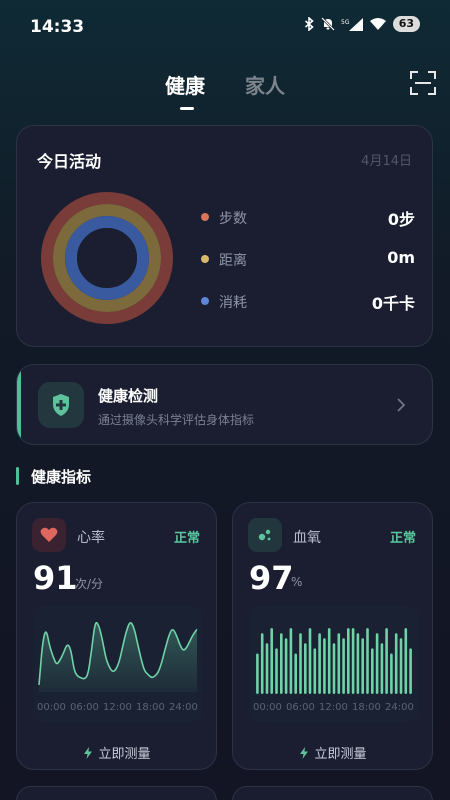  What do you see at coordinates (332, 793) in the screenshot?
I see `next-card-peek-right` at bounding box center [332, 793].